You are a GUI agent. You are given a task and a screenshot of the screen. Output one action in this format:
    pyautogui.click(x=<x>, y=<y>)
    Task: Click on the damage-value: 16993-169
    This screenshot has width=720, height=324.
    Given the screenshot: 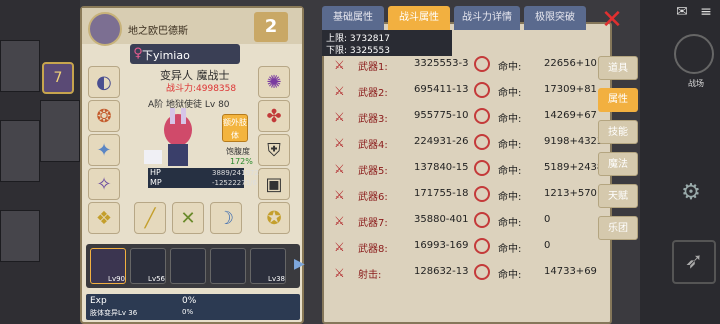 What is the action you would take?
    pyautogui.click(x=441, y=245)
    